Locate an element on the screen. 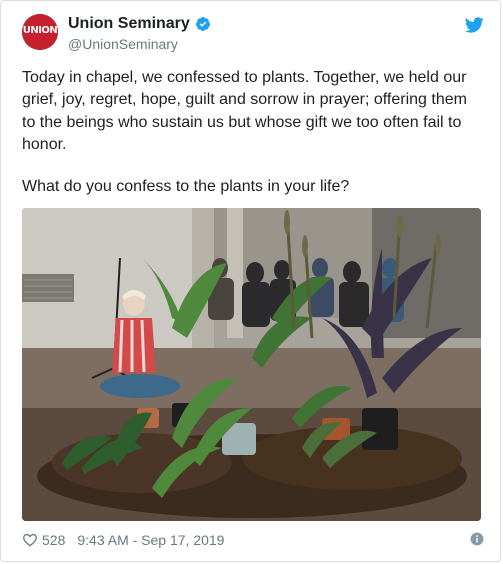 This screenshot has width=503, height=564. info-icon is located at coordinates (477, 539).